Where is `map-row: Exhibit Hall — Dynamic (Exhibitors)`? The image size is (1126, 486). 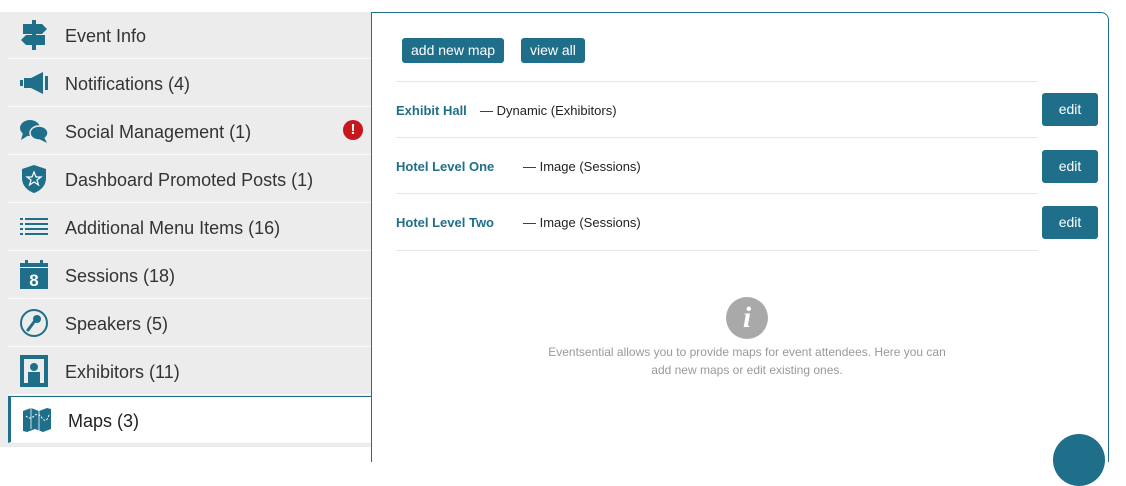 map-row: Exhibit Hall — Dynamic (Exhibitors) is located at coordinates (717, 109).